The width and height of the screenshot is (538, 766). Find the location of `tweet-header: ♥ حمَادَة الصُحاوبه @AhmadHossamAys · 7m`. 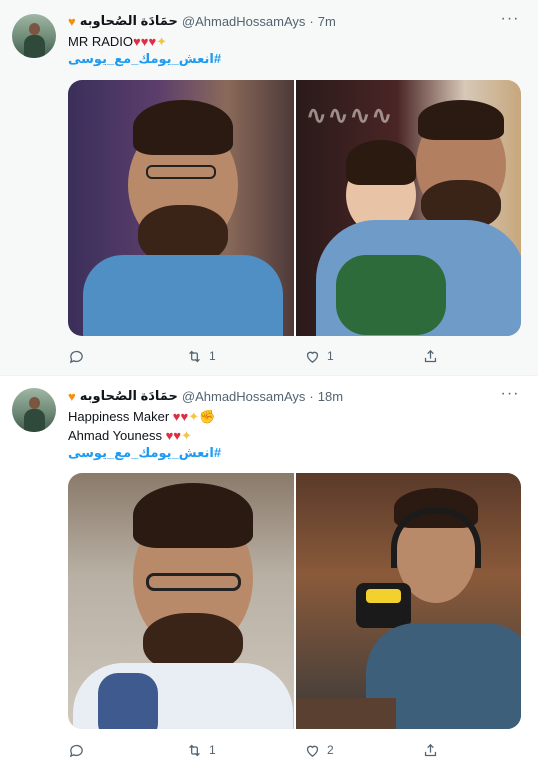

tweet-header: ♥ حمَادَة الصُحاوبه @AhmadHossamAys · 7m is located at coordinates (202, 21).